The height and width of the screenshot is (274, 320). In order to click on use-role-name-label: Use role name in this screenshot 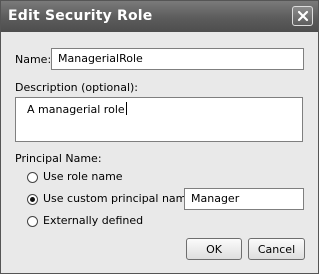, I will do `click(83, 176)`.